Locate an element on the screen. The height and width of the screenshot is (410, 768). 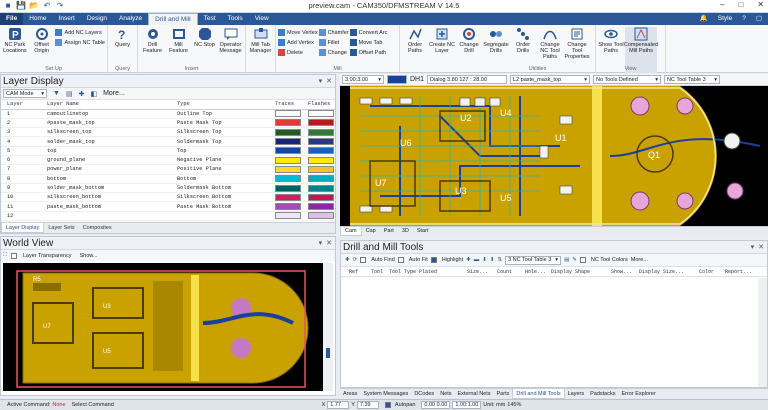
move-tab-button: Move Tab is located at coordinates (368, 42).